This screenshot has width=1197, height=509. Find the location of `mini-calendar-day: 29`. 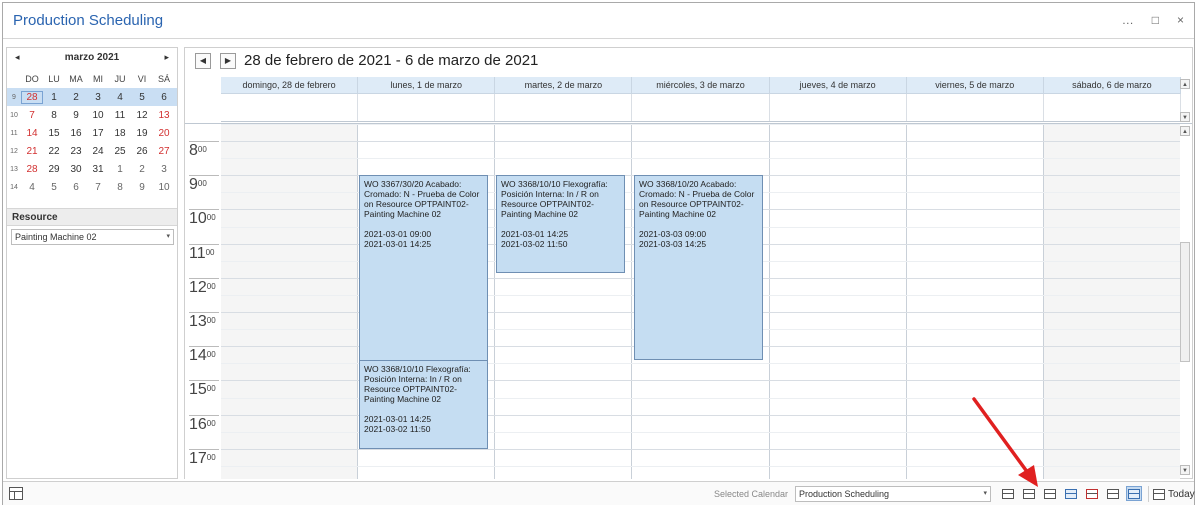

mini-calendar-day: 29 is located at coordinates (54, 169).